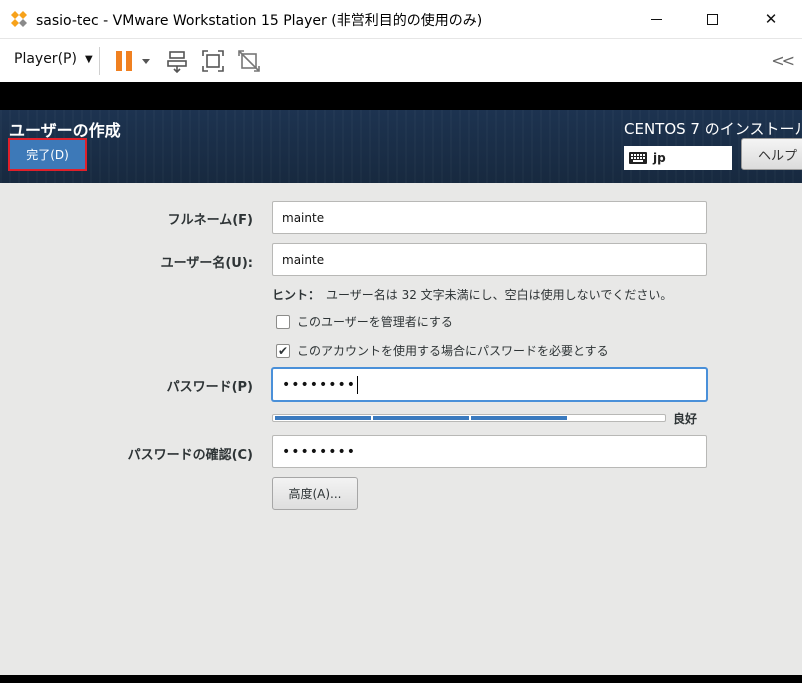 This screenshot has height=683, width=802. What do you see at coordinates (358, 384) in the screenshot?
I see `text-caret` at bounding box center [358, 384].